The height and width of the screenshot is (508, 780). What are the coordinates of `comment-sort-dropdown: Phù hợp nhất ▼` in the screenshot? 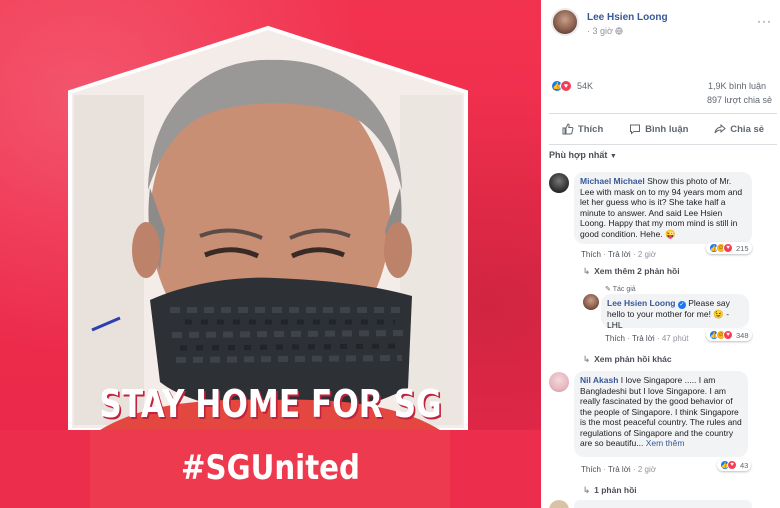 It's located at (583, 155).